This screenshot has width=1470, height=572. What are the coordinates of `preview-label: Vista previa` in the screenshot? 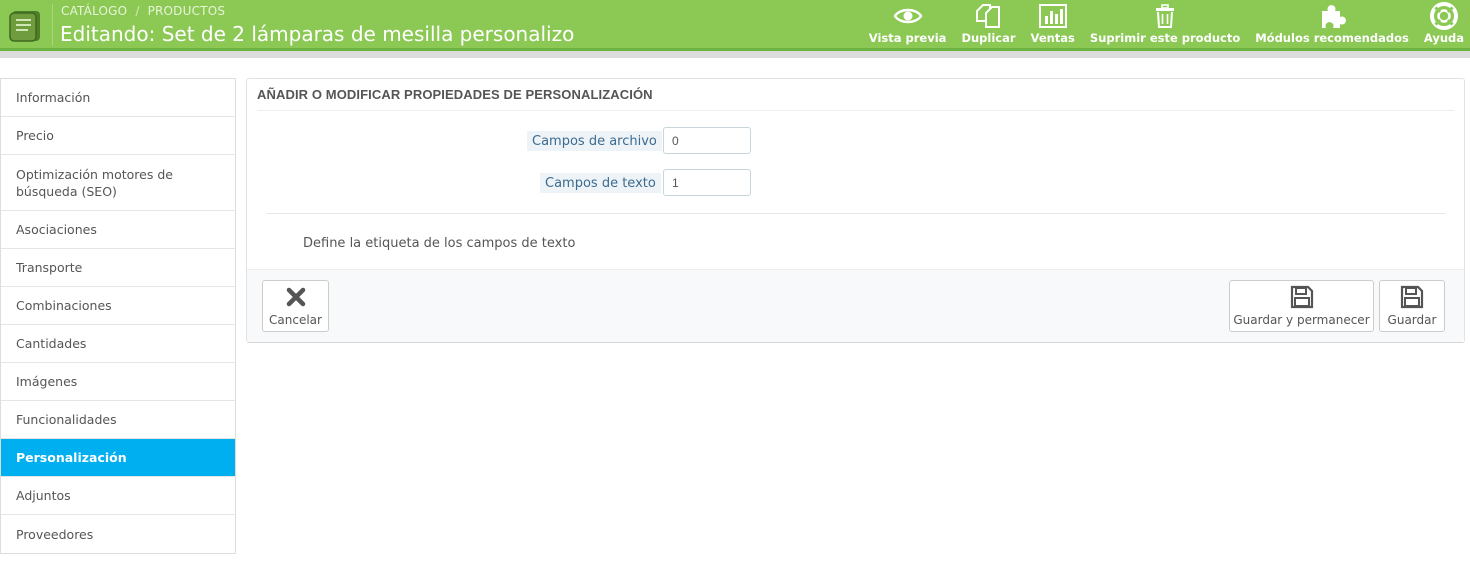 It's located at (907, 38).